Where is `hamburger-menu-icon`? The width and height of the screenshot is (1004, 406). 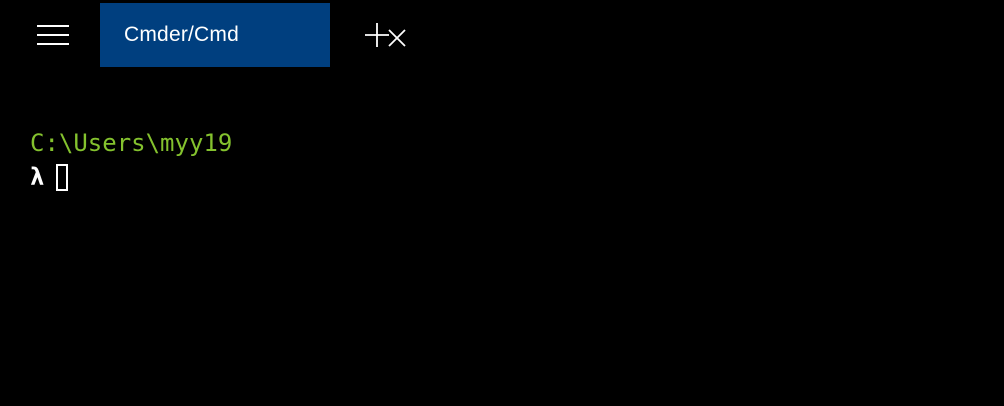
hamburger-menu-icon is located at coordinates (53, 35).